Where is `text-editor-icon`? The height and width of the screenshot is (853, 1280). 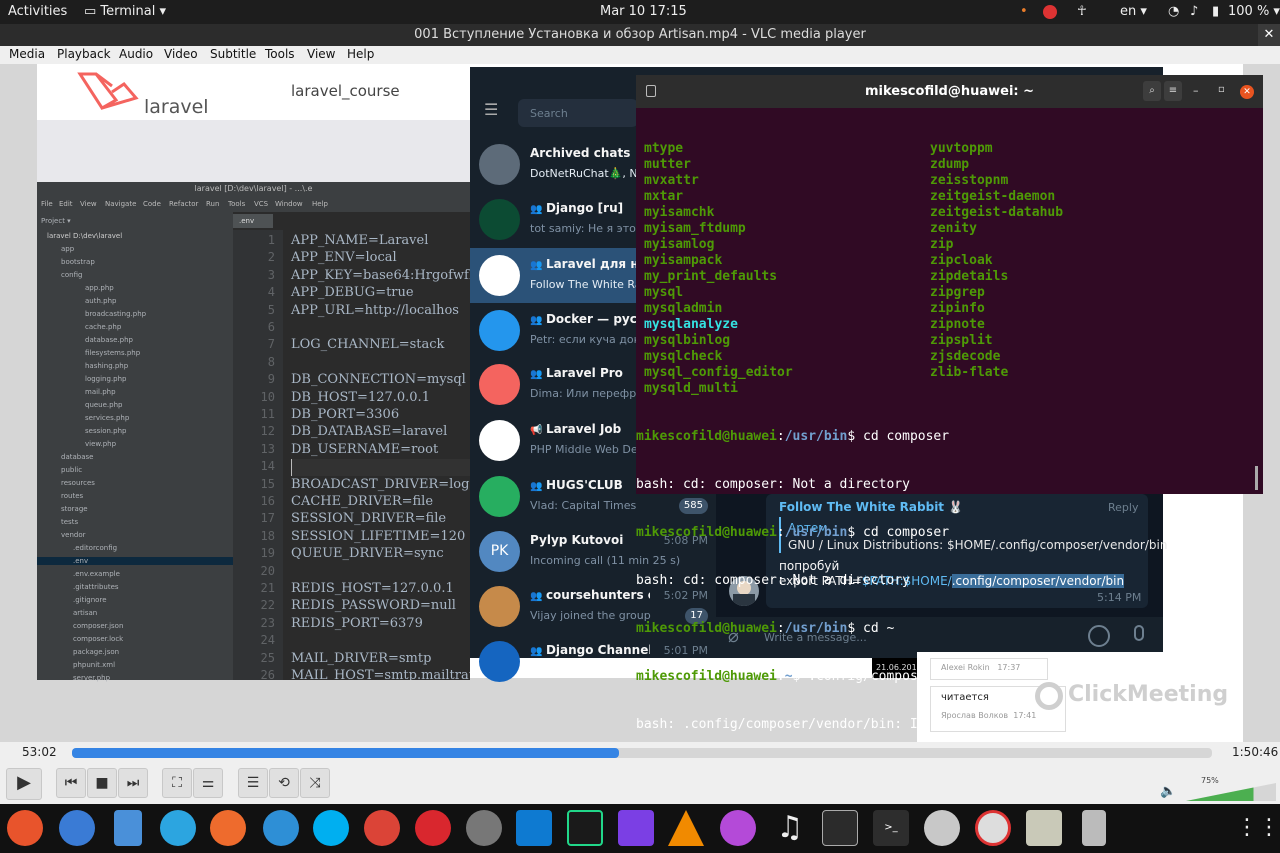 text-editor-icon is located at coordinates (1044, 828).